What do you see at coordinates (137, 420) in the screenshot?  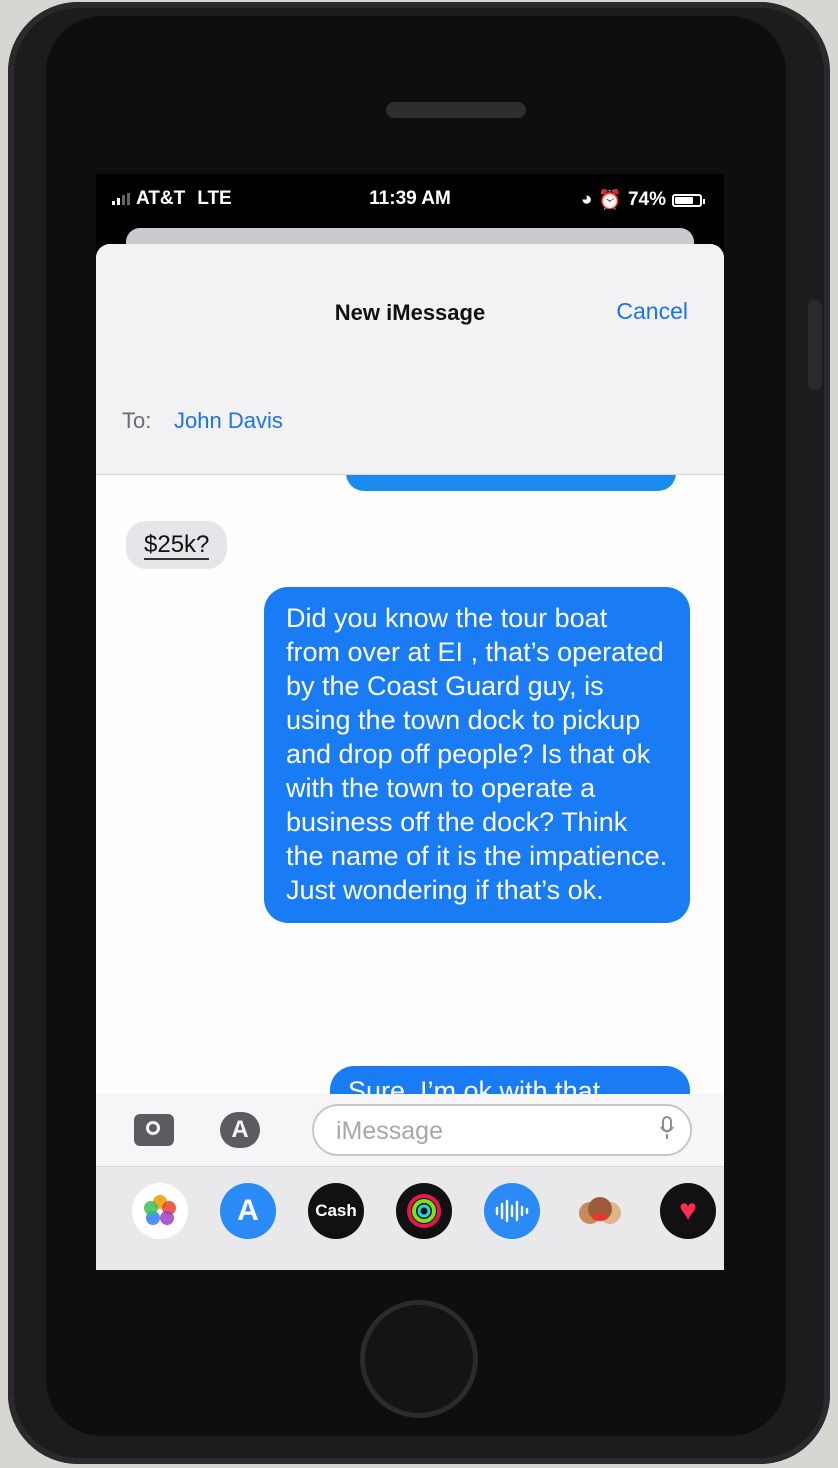 I see `to-label: To:` at bounding box center [137, 420].